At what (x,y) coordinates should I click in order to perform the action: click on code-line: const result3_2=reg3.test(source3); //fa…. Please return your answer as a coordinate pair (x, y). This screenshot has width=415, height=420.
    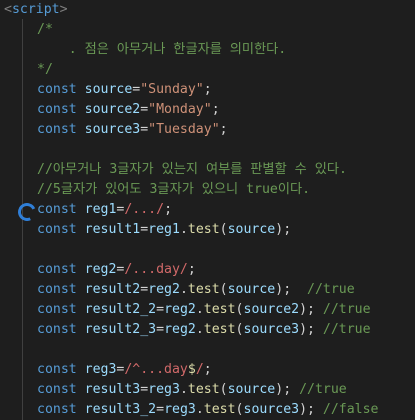
    Looking at the image, I should click on (207, 410).